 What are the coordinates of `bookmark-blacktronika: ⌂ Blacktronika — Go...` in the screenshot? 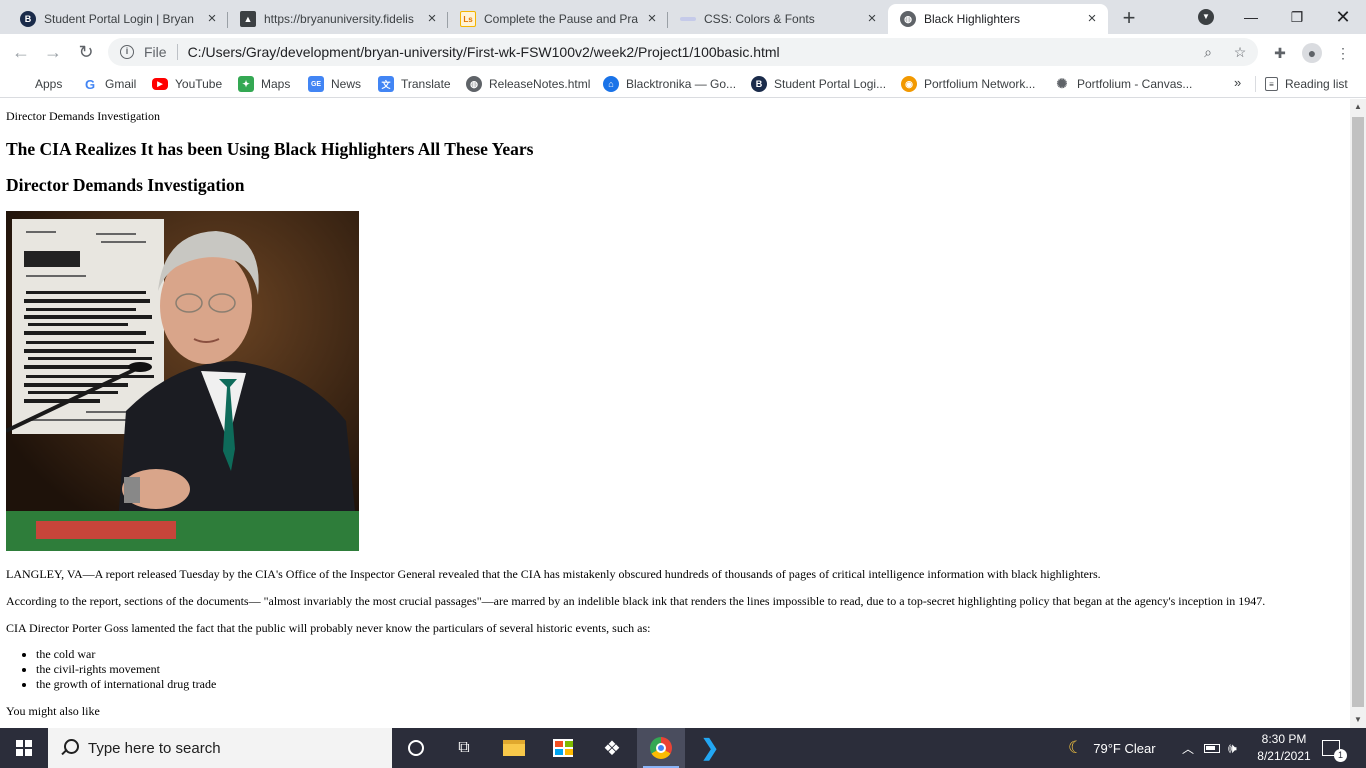 It's located at (669, 84).